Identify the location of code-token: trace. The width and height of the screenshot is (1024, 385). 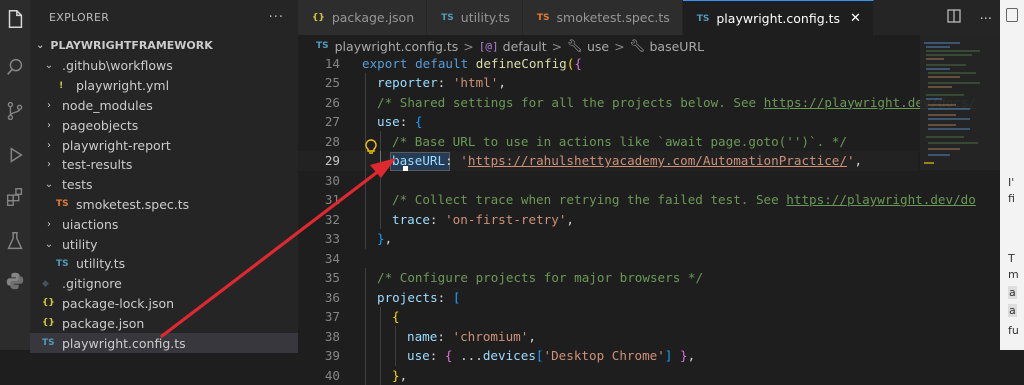
(411, 219).